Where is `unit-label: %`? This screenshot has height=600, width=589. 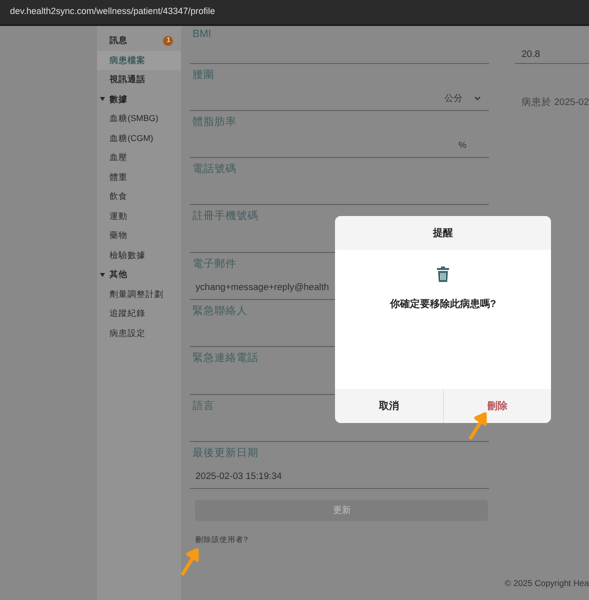 unit-label: % is located at coordinates (463, 145).